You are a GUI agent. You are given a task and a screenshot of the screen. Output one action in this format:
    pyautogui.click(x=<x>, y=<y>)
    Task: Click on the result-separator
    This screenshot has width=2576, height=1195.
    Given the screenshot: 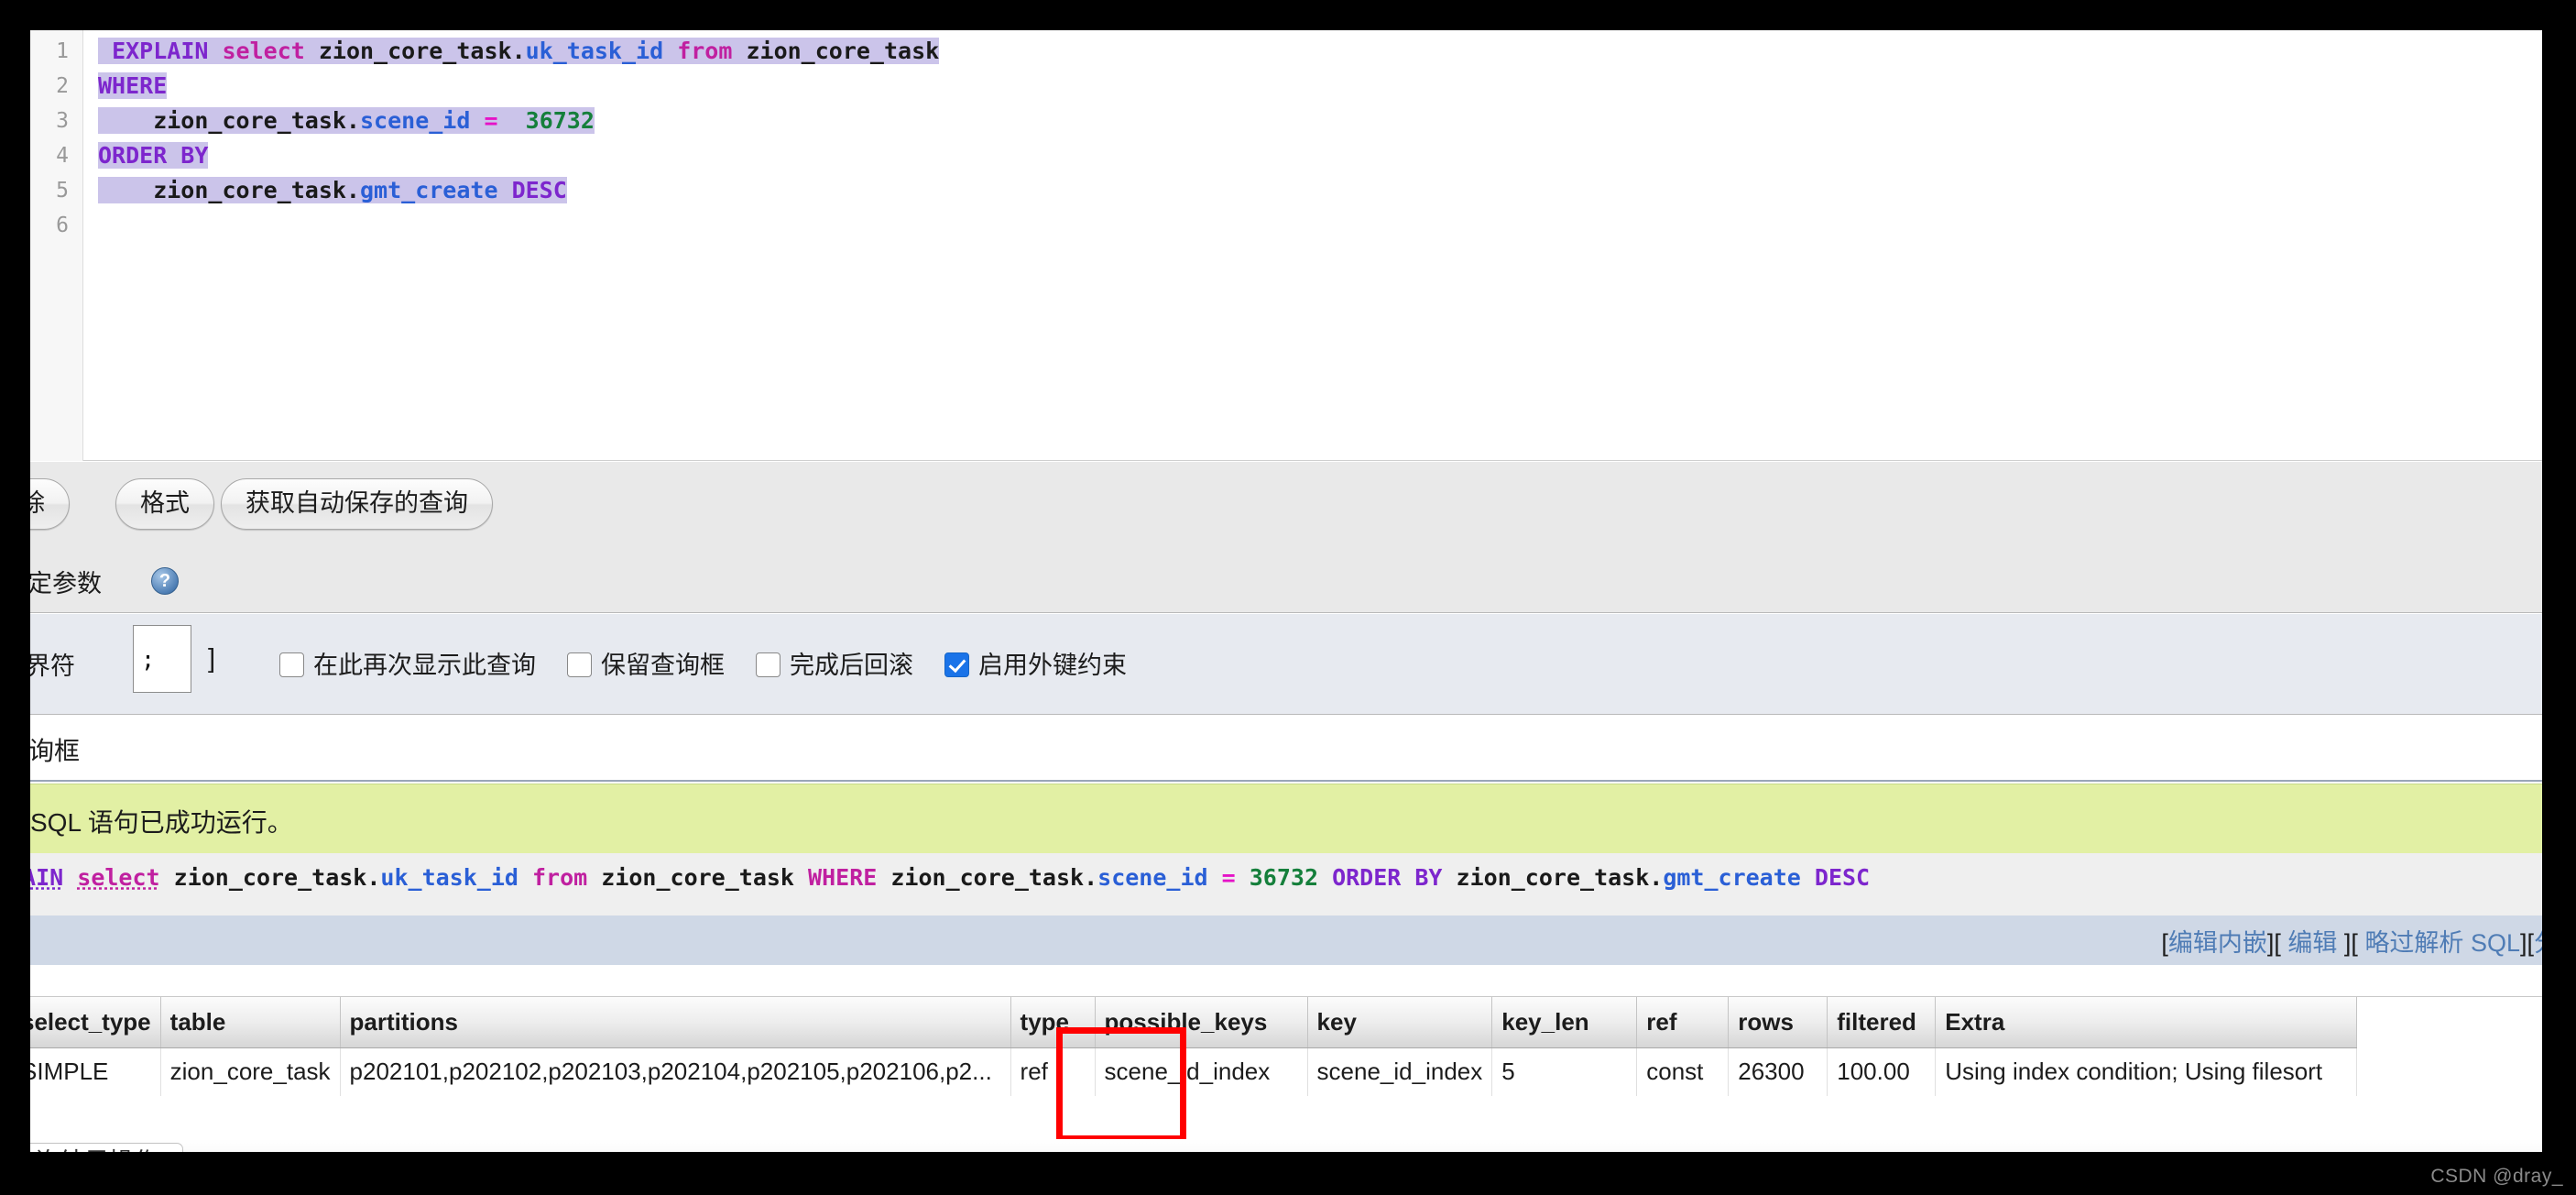 What is the action you would take?
    pyautogui.click(x=1286, y=981)
    